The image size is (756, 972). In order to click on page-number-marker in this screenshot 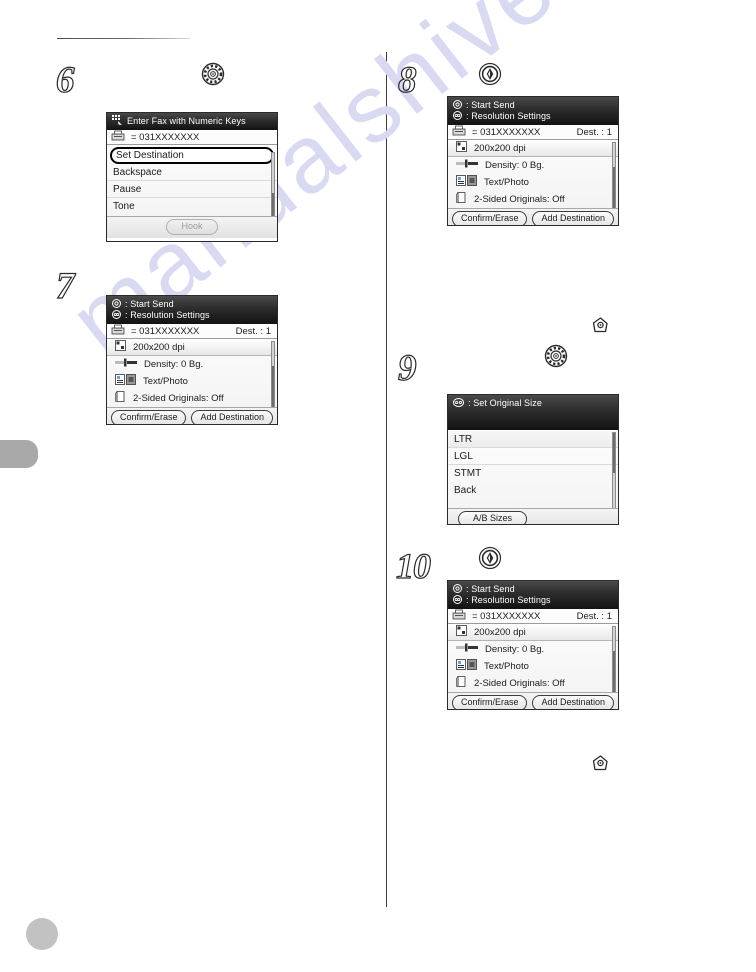, I will do `click(42, 934)`.